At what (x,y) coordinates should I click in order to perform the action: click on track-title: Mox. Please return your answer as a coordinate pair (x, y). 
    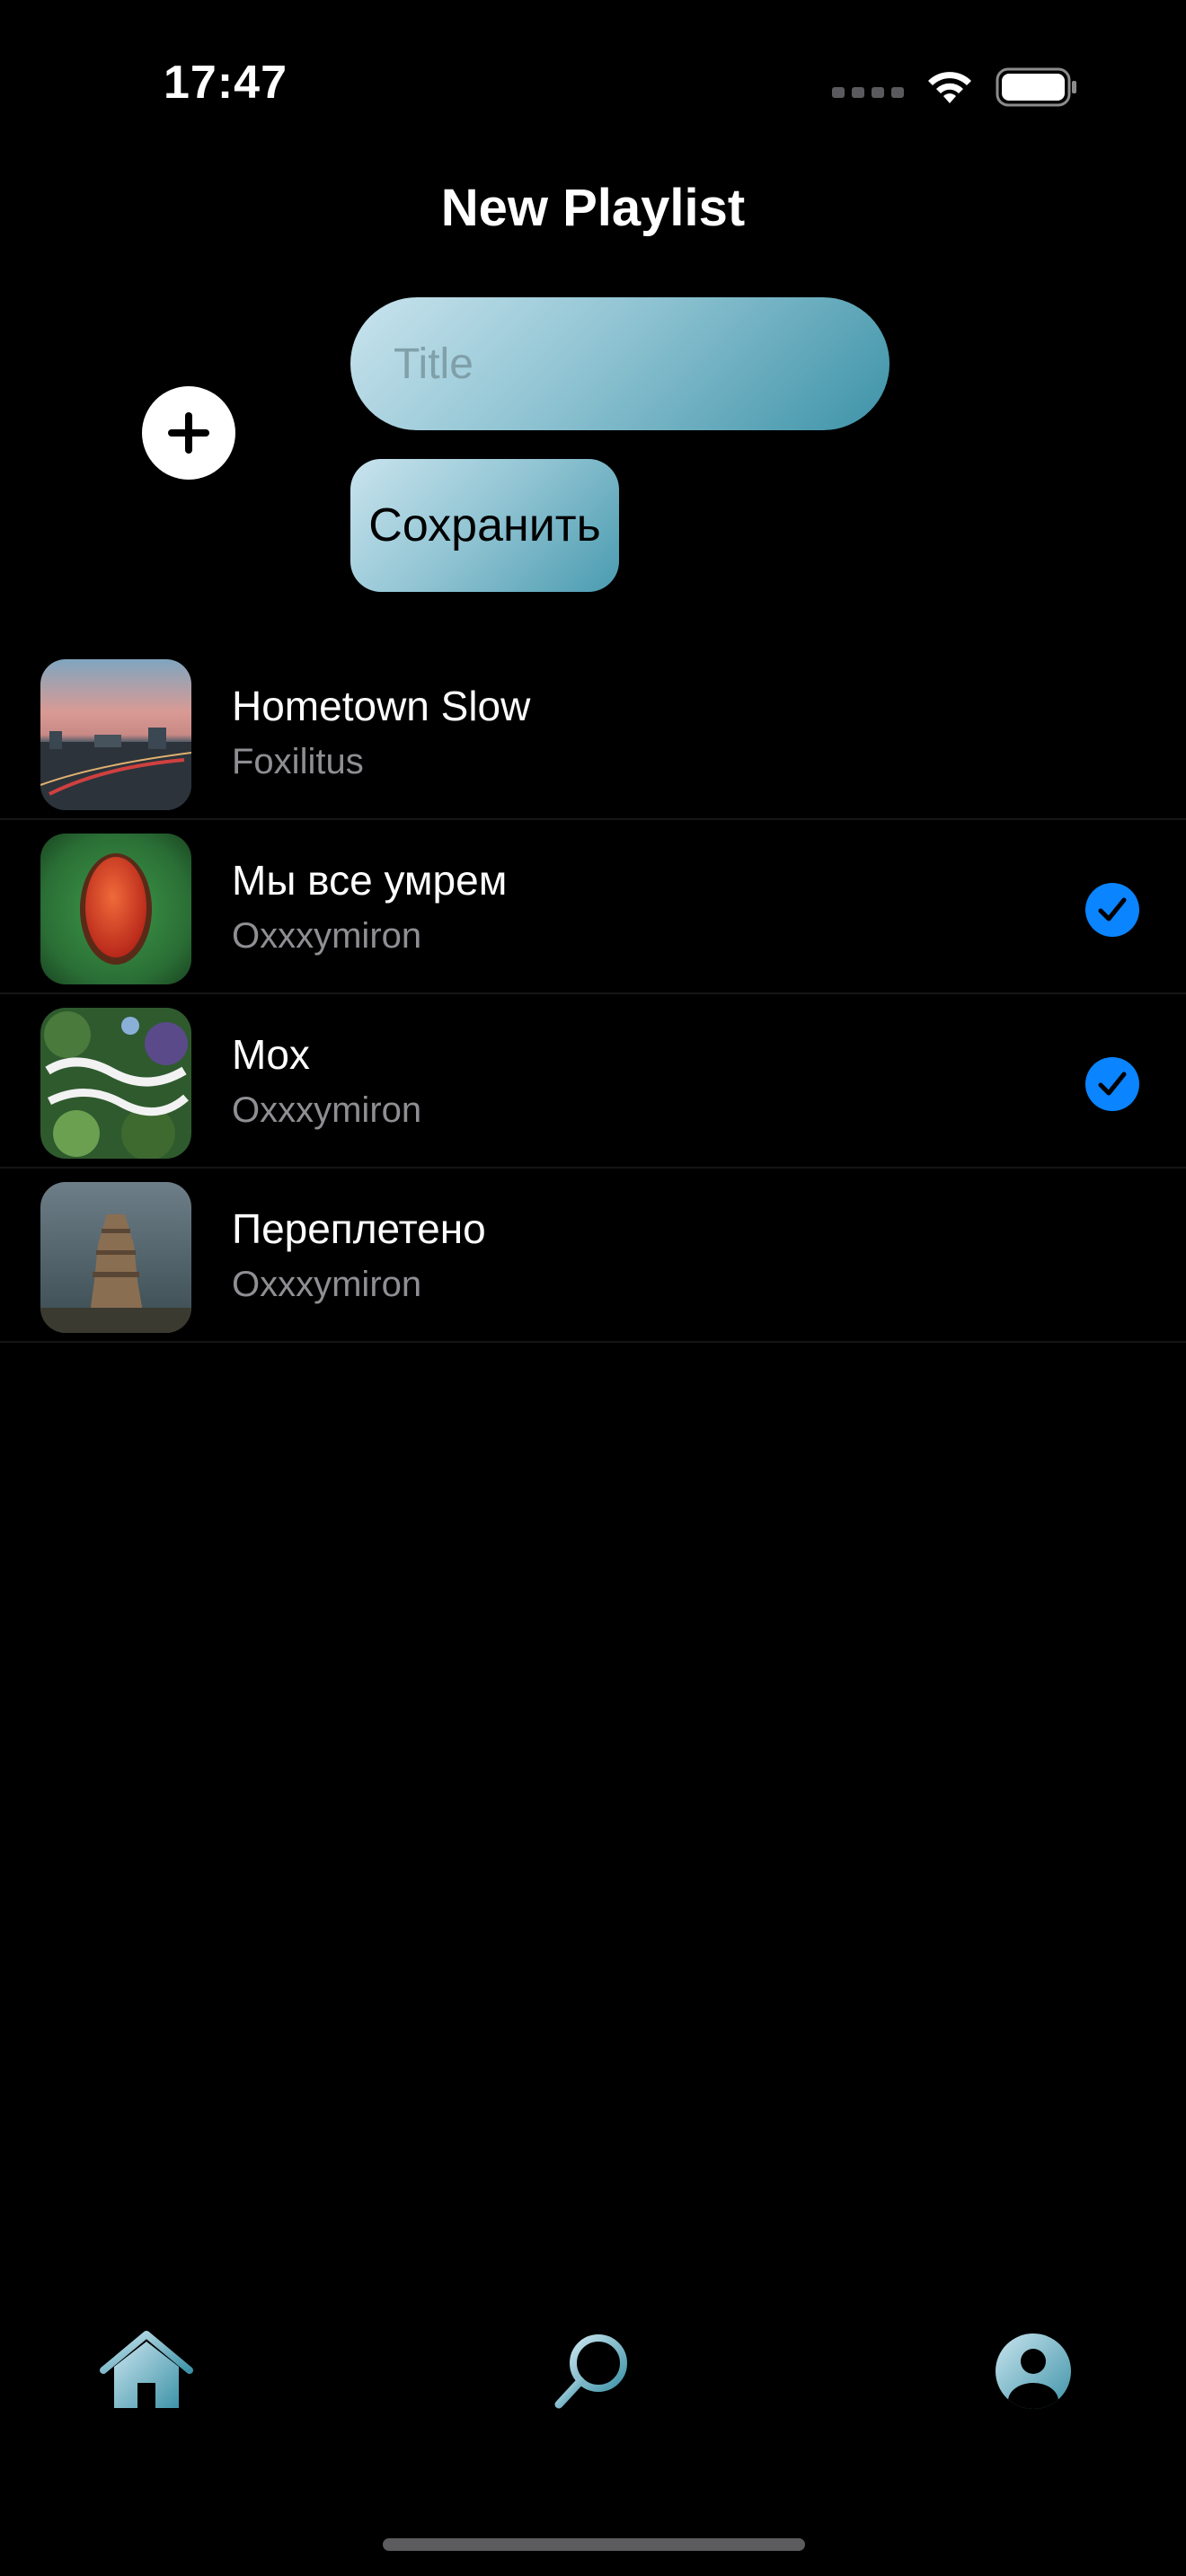
    Looking at the image, I should click on (271, 1054).